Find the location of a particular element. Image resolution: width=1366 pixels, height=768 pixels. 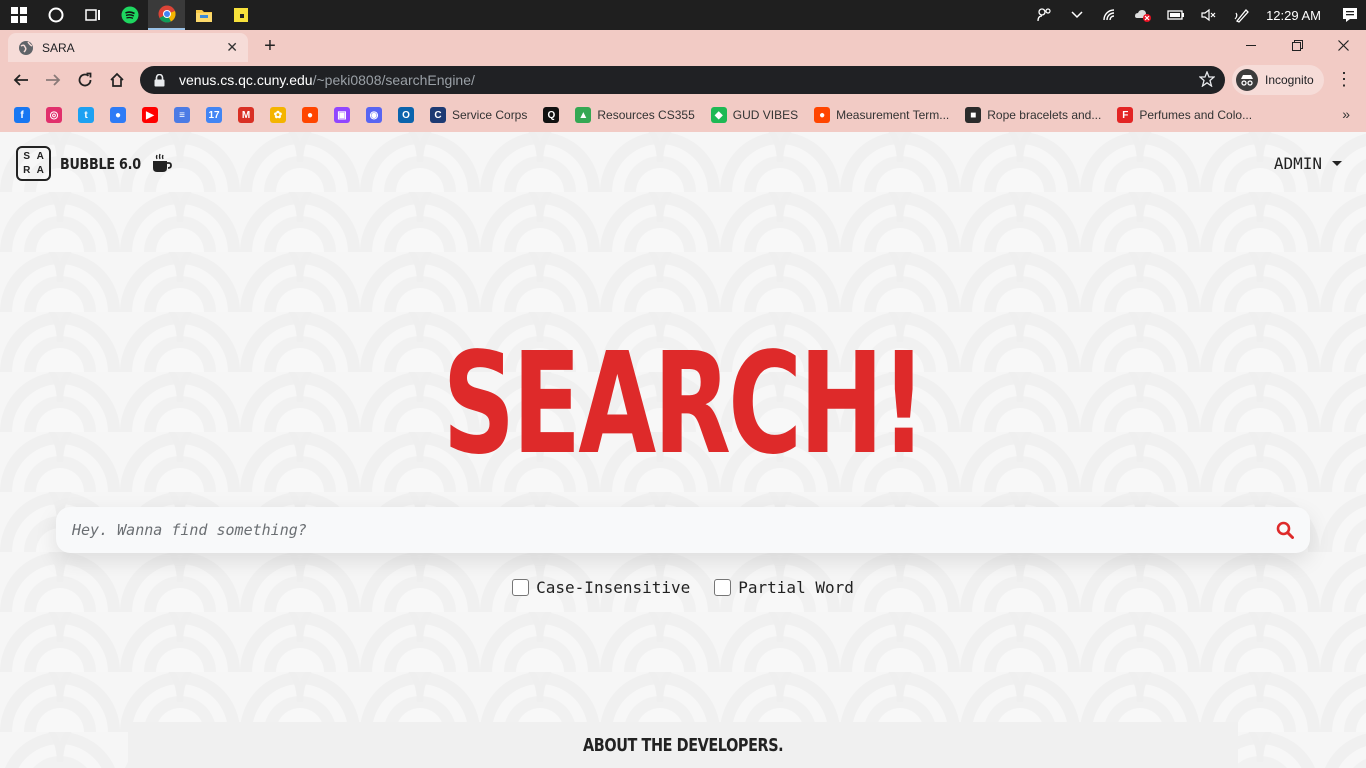

onedrive-error-icon is located at coordinates (1142, 15).